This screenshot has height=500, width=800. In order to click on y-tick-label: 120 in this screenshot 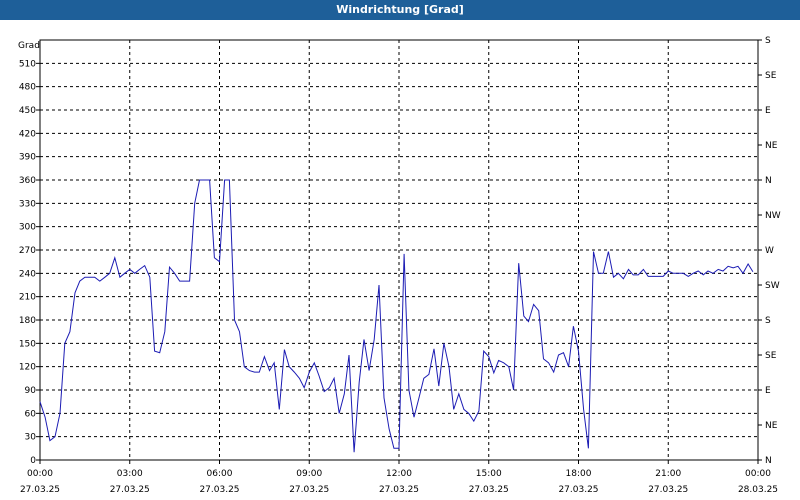, I will do `click(27, 368)`.